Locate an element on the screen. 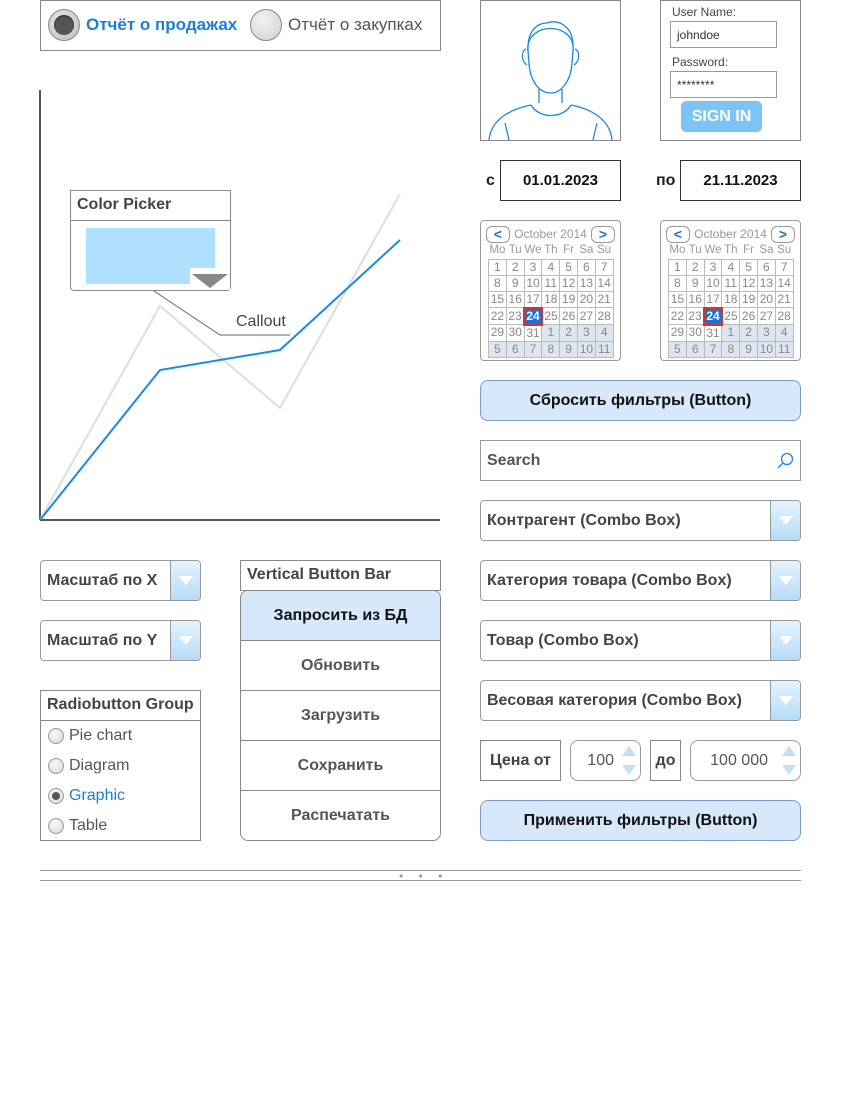 This screenshot has height=1100, width=850. tab-sales-report: Отчёт о продажах is located at coordinates (142, 25).